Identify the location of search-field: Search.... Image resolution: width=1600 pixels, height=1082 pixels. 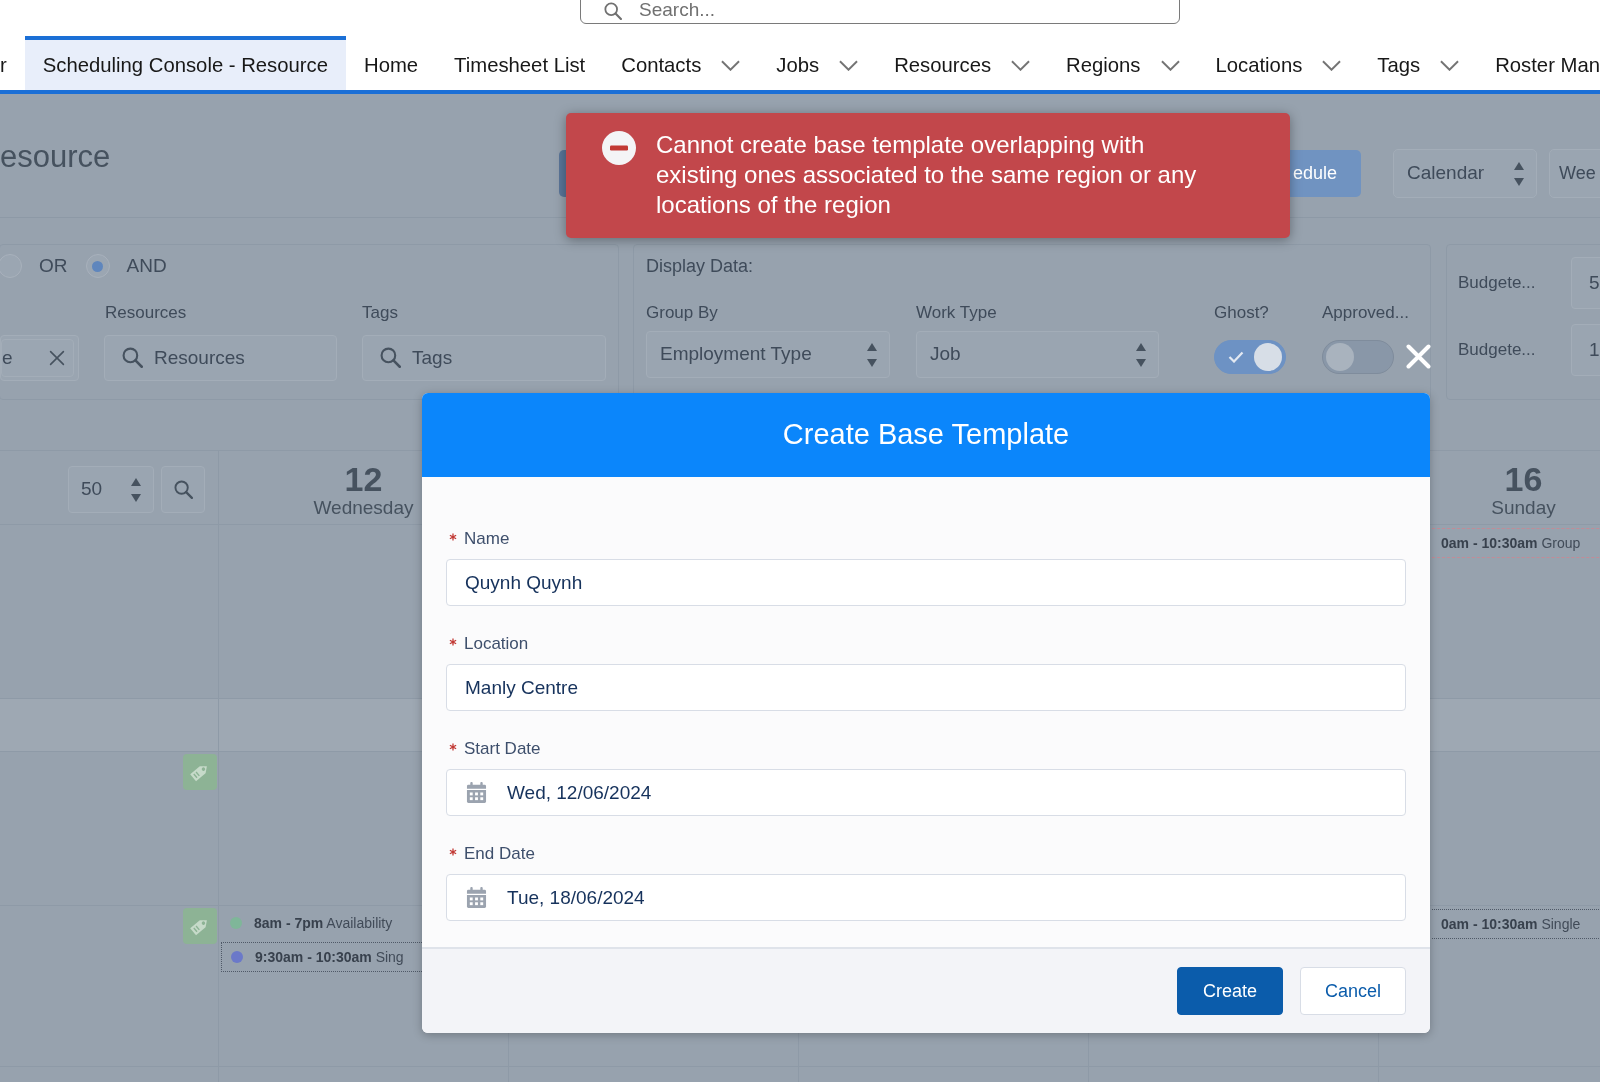
(880, 12).